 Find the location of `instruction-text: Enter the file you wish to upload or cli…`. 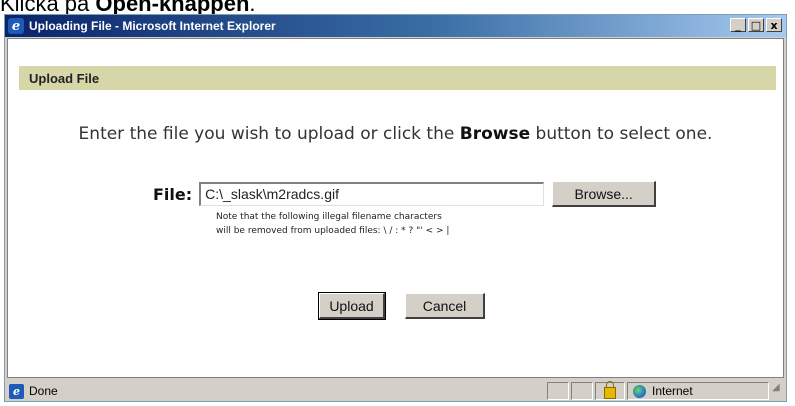

instruction-text: Enter the file you wish to upload or cli… is located at coordinates (269, 134).